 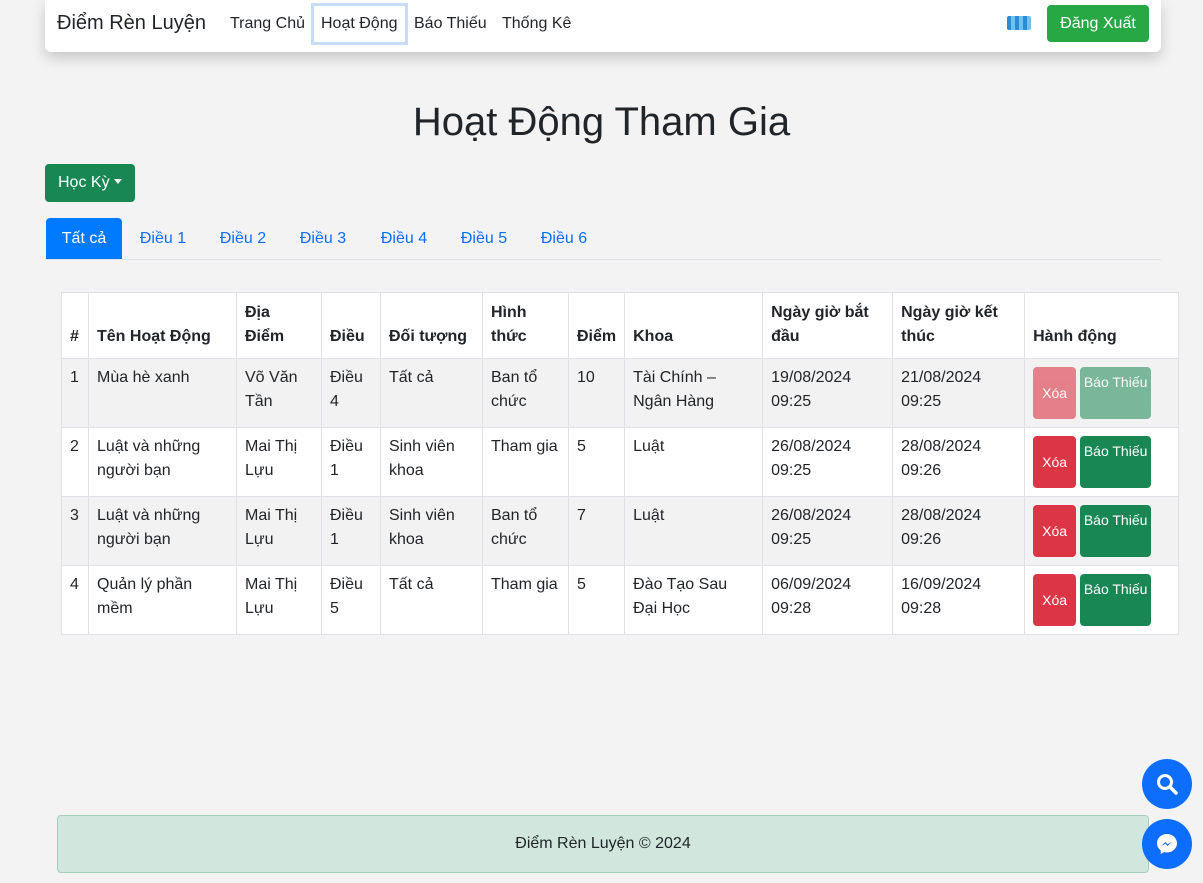 I want to click on tab-dieu-3: Điều 3, so click(x=323, y=238).